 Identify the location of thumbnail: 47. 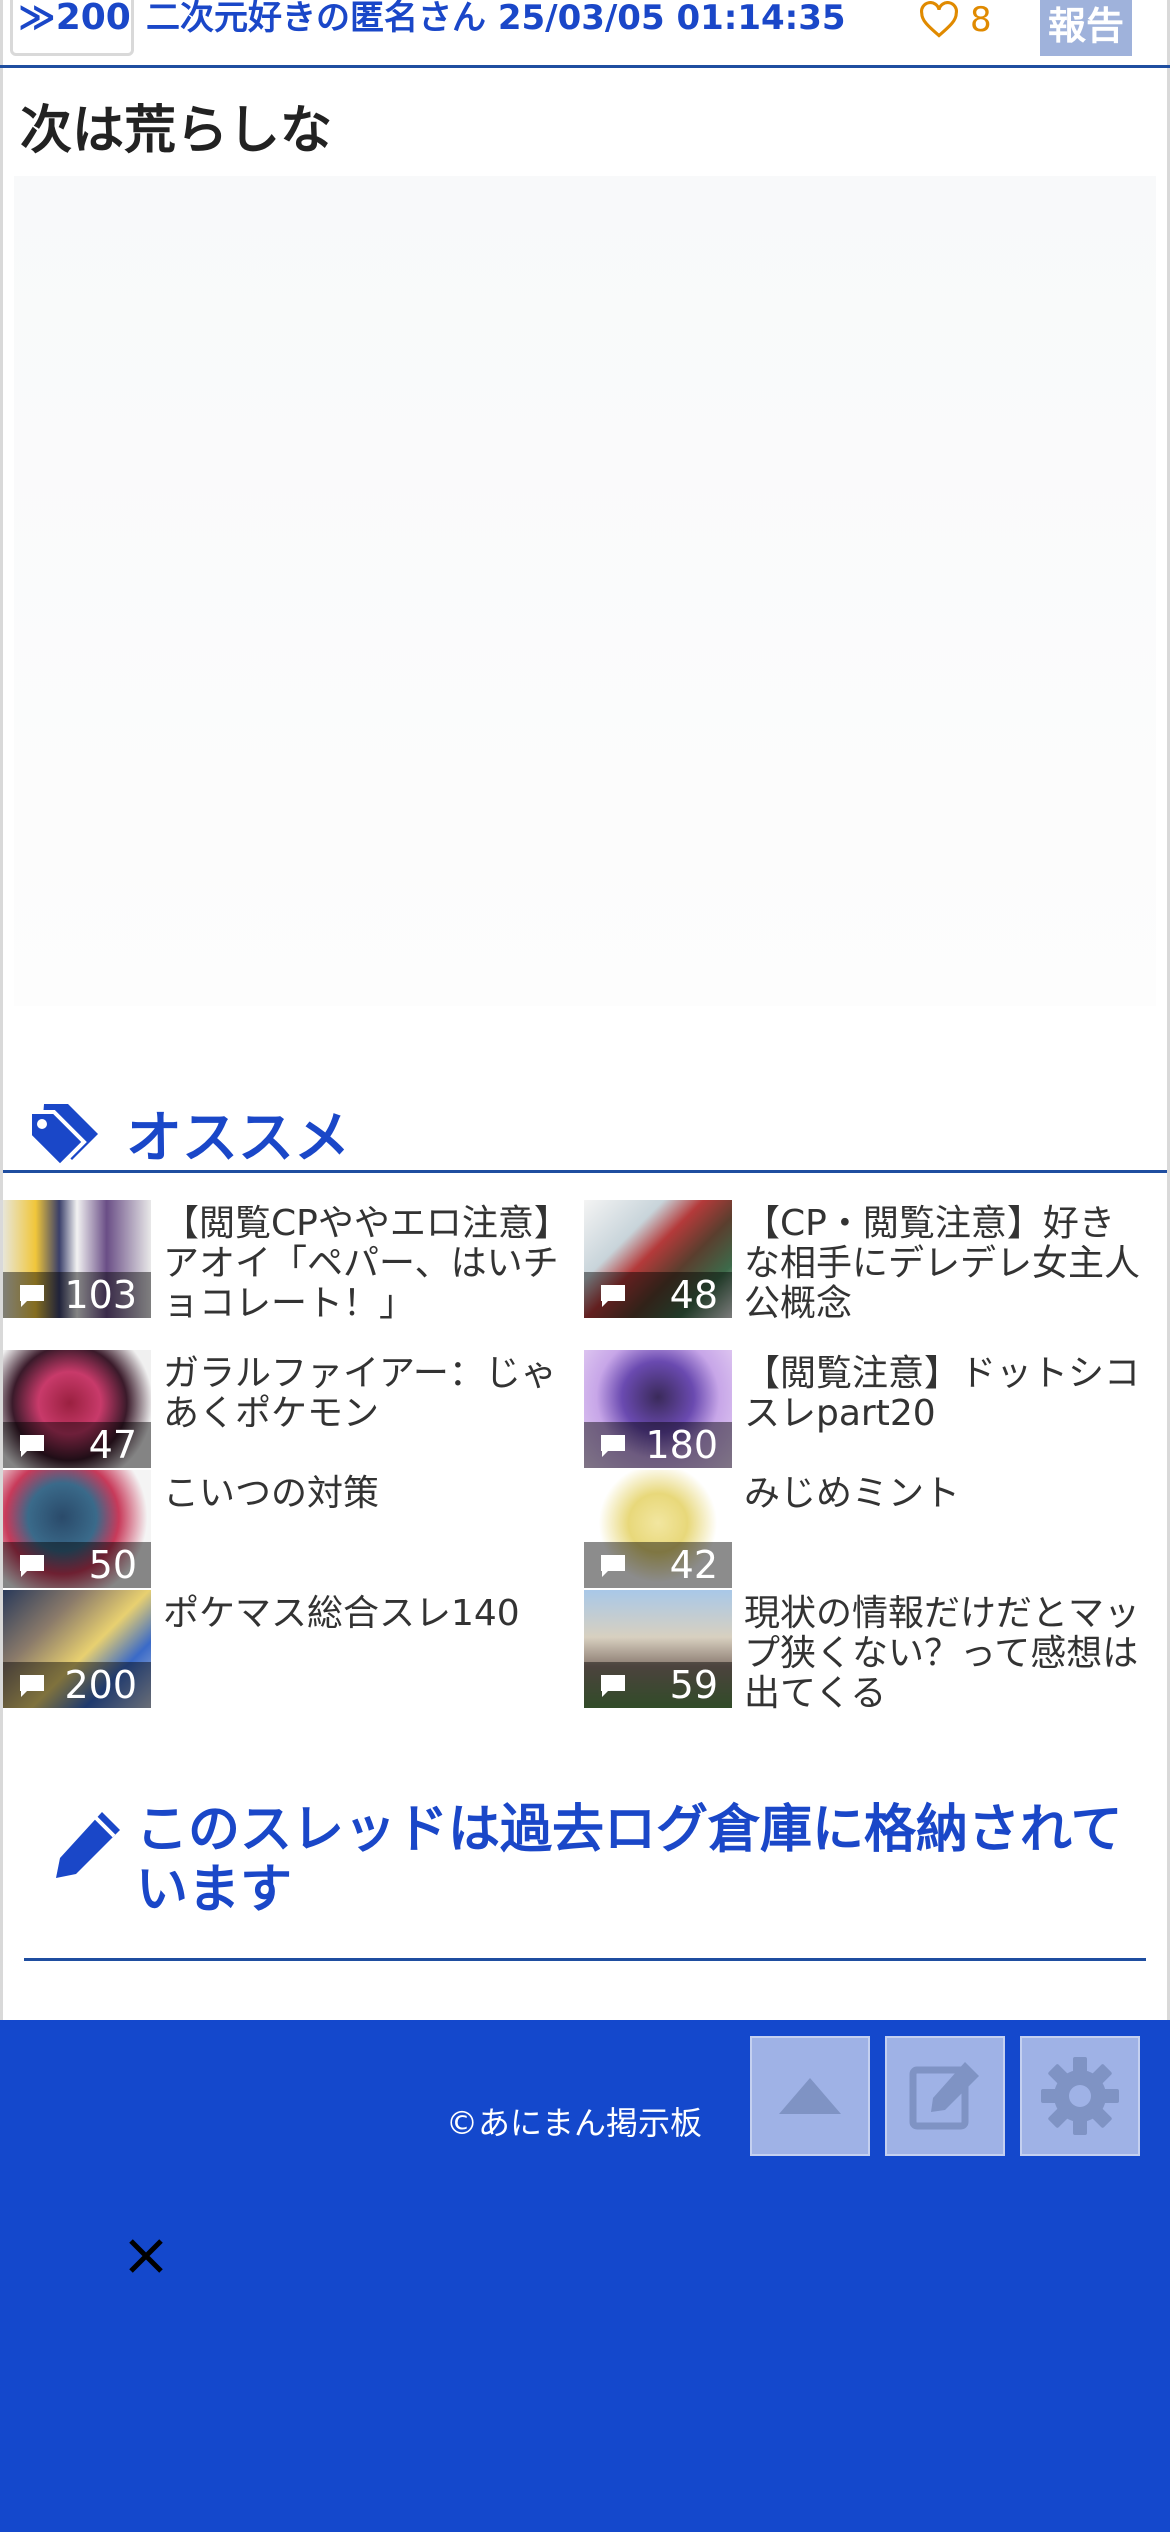
(77, 1409).